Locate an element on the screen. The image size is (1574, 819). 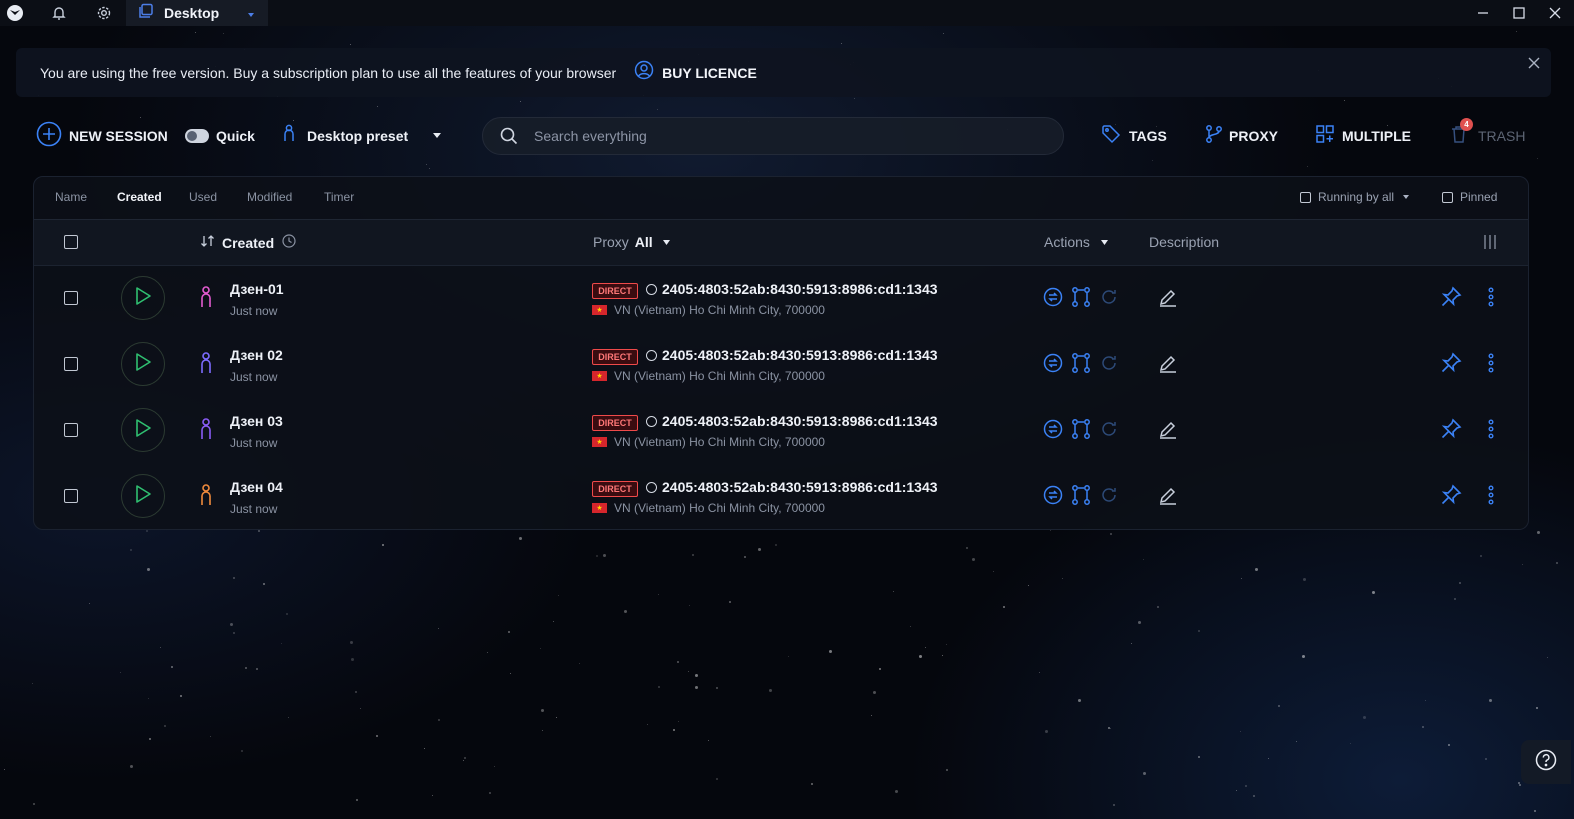
created-header-label: Created is located at coordinates (248, 242).